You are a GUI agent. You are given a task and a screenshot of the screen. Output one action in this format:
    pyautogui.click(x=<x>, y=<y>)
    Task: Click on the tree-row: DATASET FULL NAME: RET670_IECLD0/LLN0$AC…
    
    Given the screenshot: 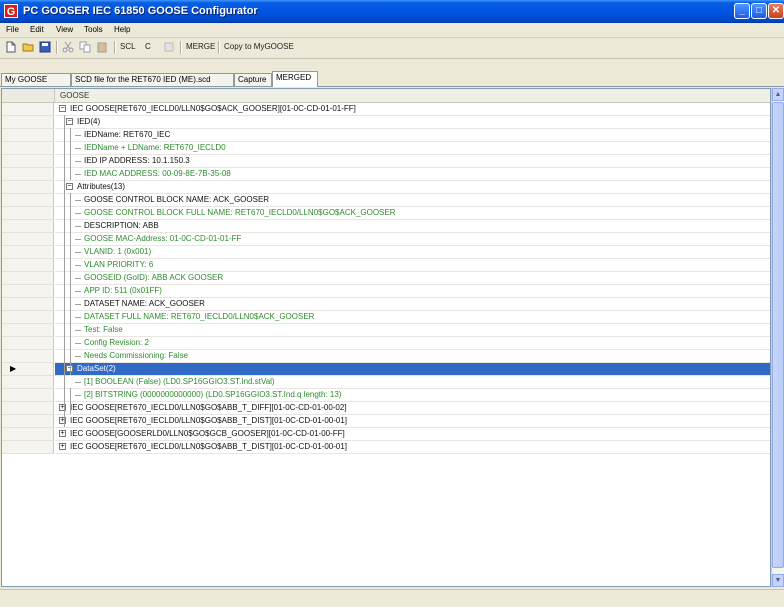 What is the action you would take?
    pyautogui.click(x=386, y=317)
    